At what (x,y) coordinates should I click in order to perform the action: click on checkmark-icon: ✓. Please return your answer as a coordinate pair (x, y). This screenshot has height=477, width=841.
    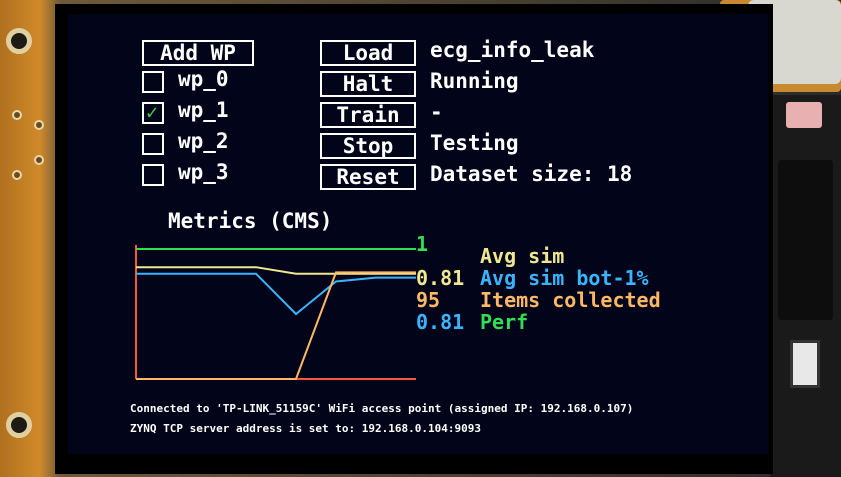
    Looking at the image, I should click on (152, 112).